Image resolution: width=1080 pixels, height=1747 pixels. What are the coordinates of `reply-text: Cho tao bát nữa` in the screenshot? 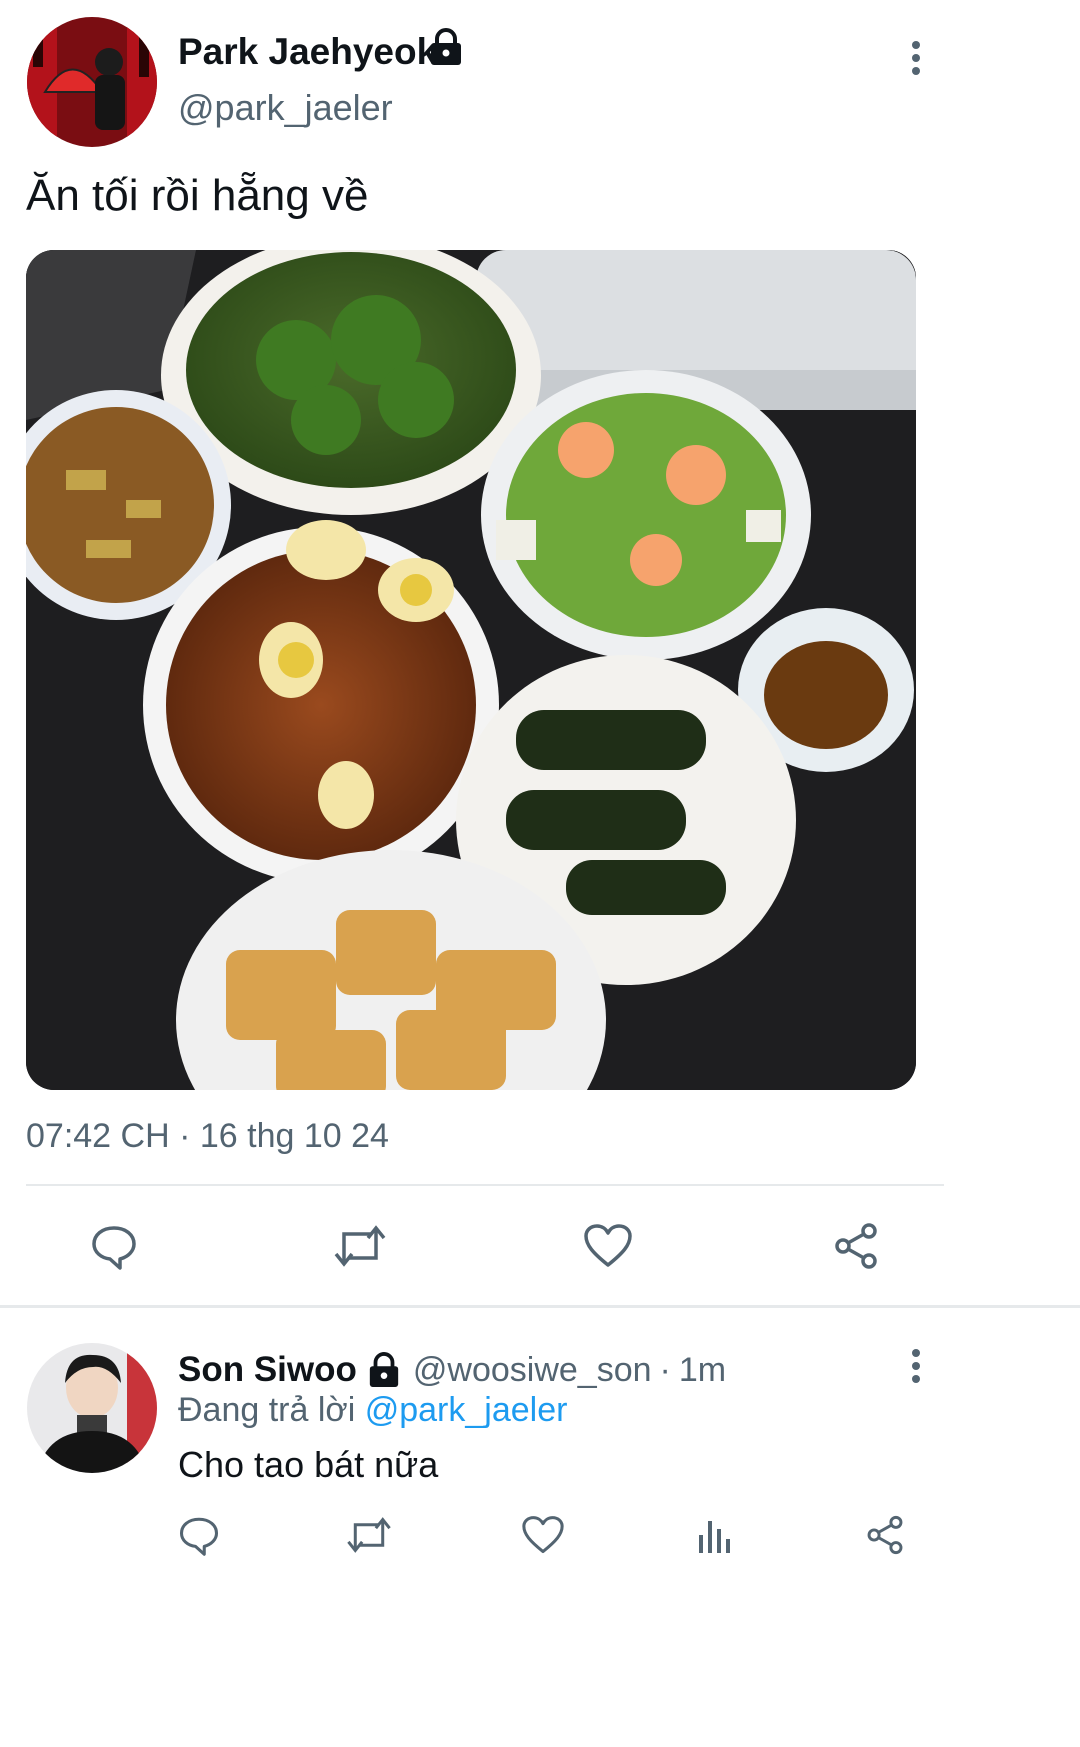 It's located at (308, 1464).